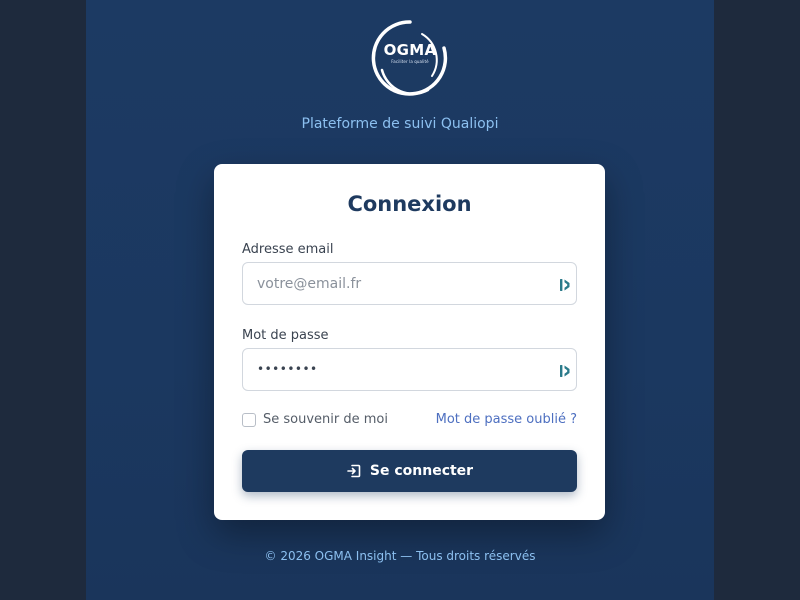 The image size is (800, 600). What do you see at coordinates (506, 419) in the screenshot?
I see `forgot-password-link: Mot de passe oublié ?` at bounding box center [506, 419].